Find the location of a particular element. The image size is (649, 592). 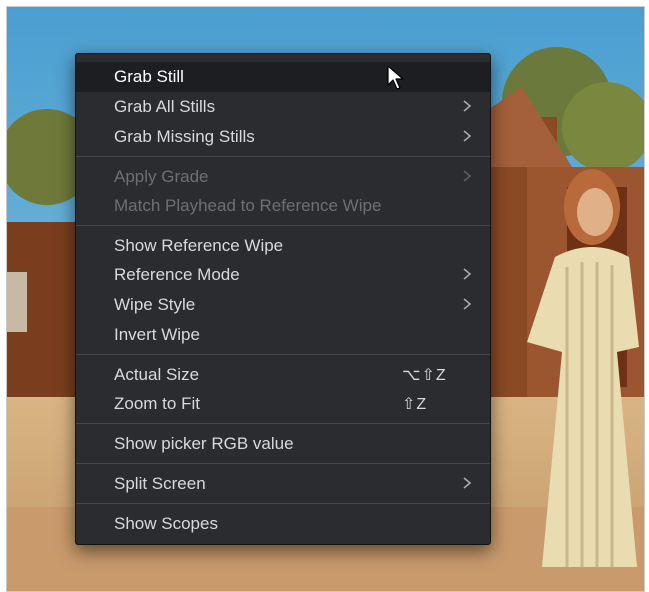

menu-item-show-scopes: Show Scopes is located at coordinates (283, 524).